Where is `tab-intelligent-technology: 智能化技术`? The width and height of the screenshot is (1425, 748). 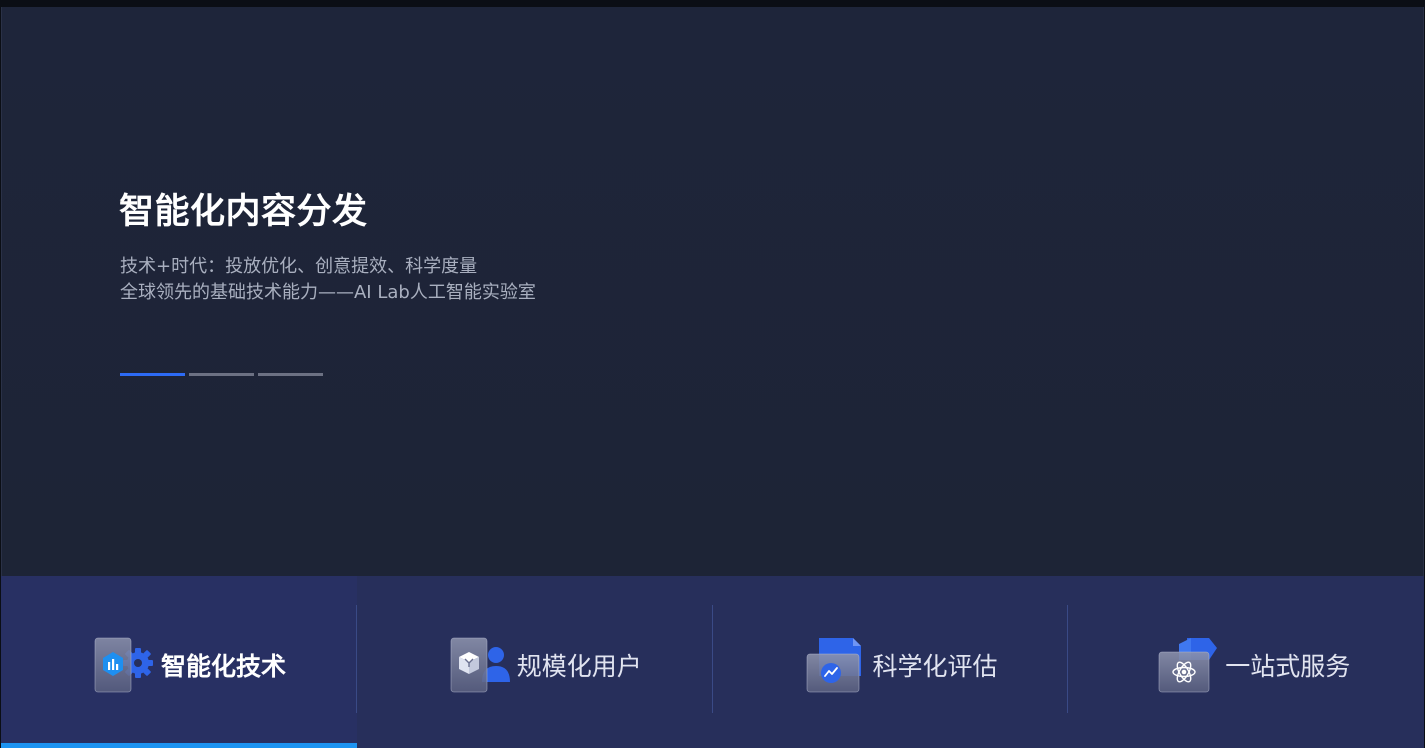 tab-intelligent-technology: 智能化技术 is located at coordinates (179, 662).